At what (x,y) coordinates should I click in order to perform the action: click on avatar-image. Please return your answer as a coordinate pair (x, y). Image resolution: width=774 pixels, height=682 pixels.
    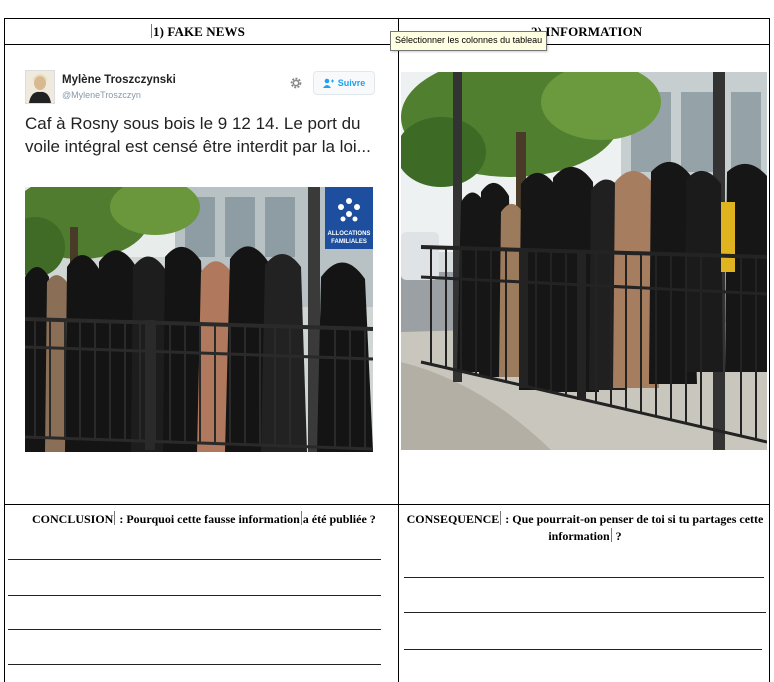
    Looking at the image, I should click on (40, 87).